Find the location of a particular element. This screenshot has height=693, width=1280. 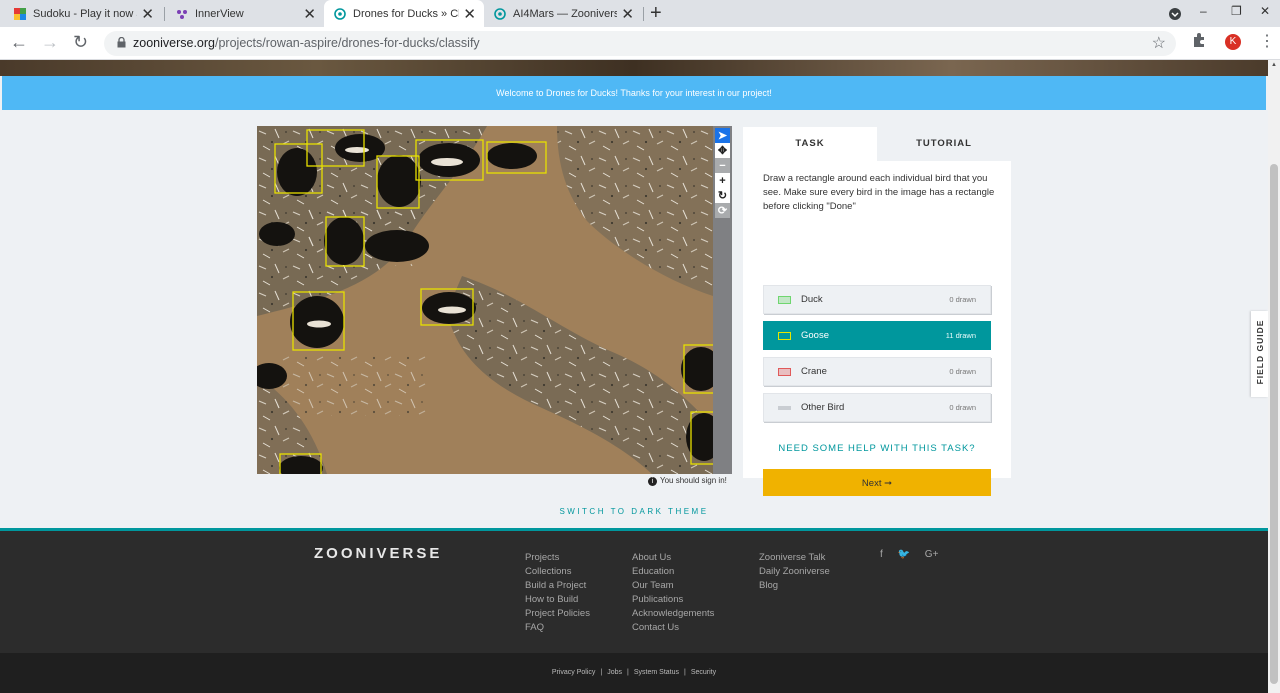

field-guide-label: FIELD GUIDE is located at coordinates (1260, 352).